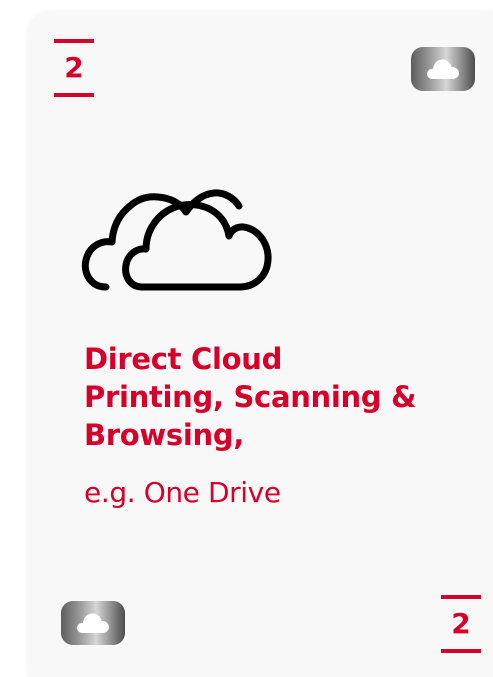 Image resolution: width=493 pixels, height=677 pixels. I want to click on card-number-top: 2, so click(74, 68).